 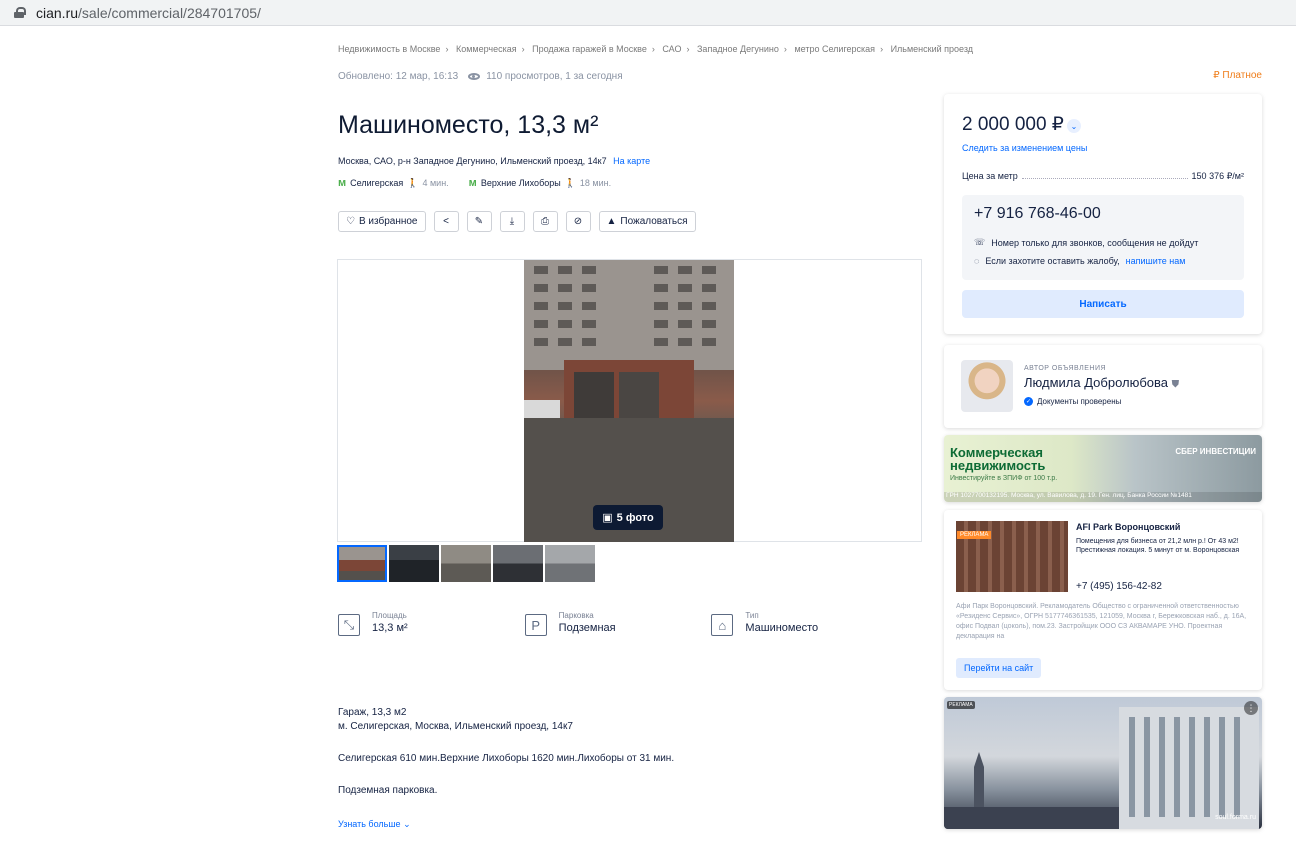 I want to click on map-link: На карте, so click(x=631, y=161).